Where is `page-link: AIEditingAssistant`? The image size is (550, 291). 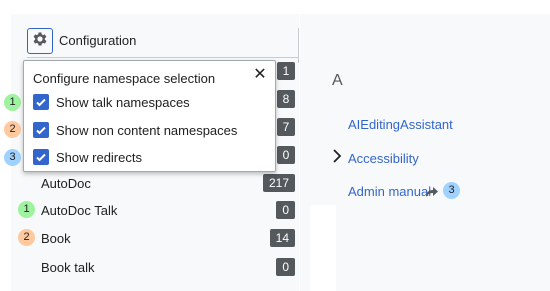
page-link: AIEditingAssistant is located at coordinates (400, 124).